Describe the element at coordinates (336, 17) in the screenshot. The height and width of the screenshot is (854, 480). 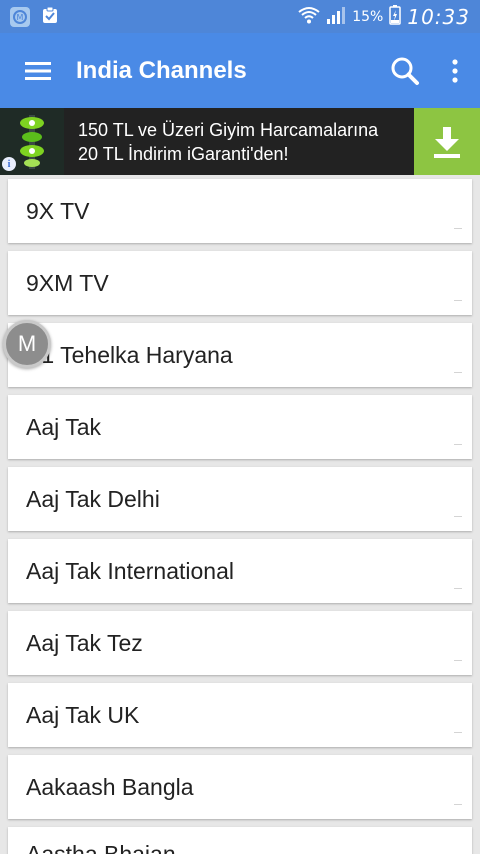
I see `signal-icon` at that location.